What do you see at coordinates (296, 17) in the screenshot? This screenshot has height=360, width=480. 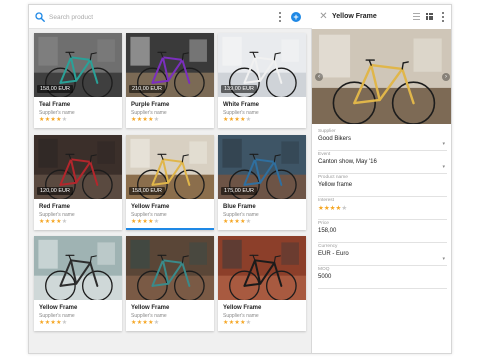 I see `add-product-button: +` at bounding box center [296, 17].